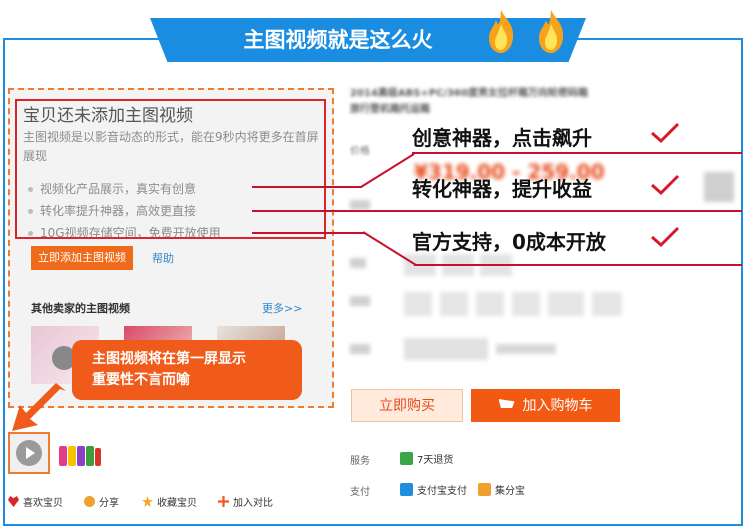  I want to click on callout-line: 重要性不言而喻, so click(141, 380).